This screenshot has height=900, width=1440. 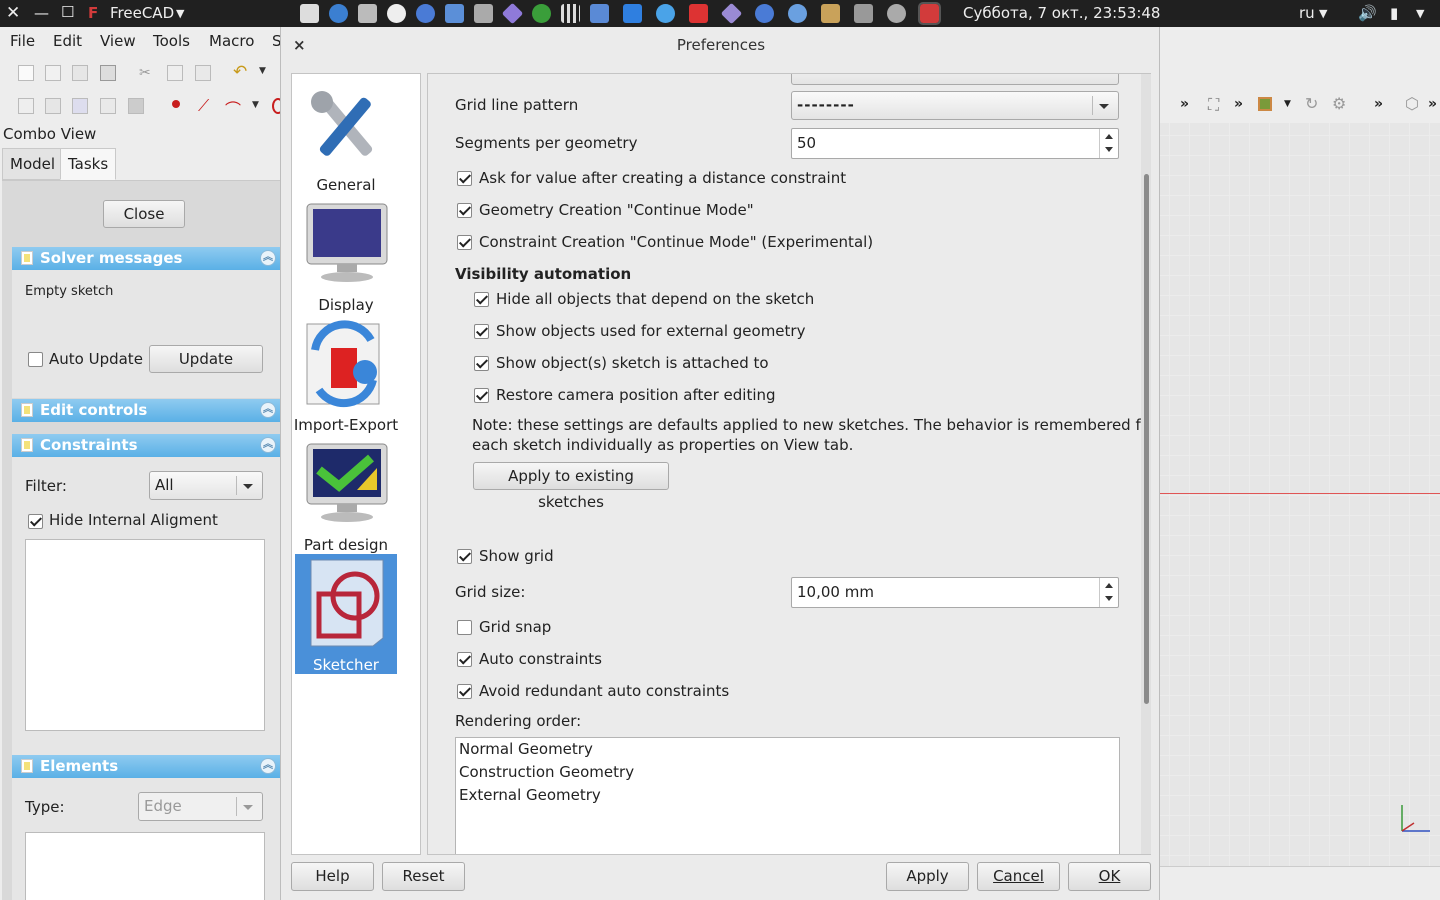 I want to click on notes-icon, so click(x=599, y=13).